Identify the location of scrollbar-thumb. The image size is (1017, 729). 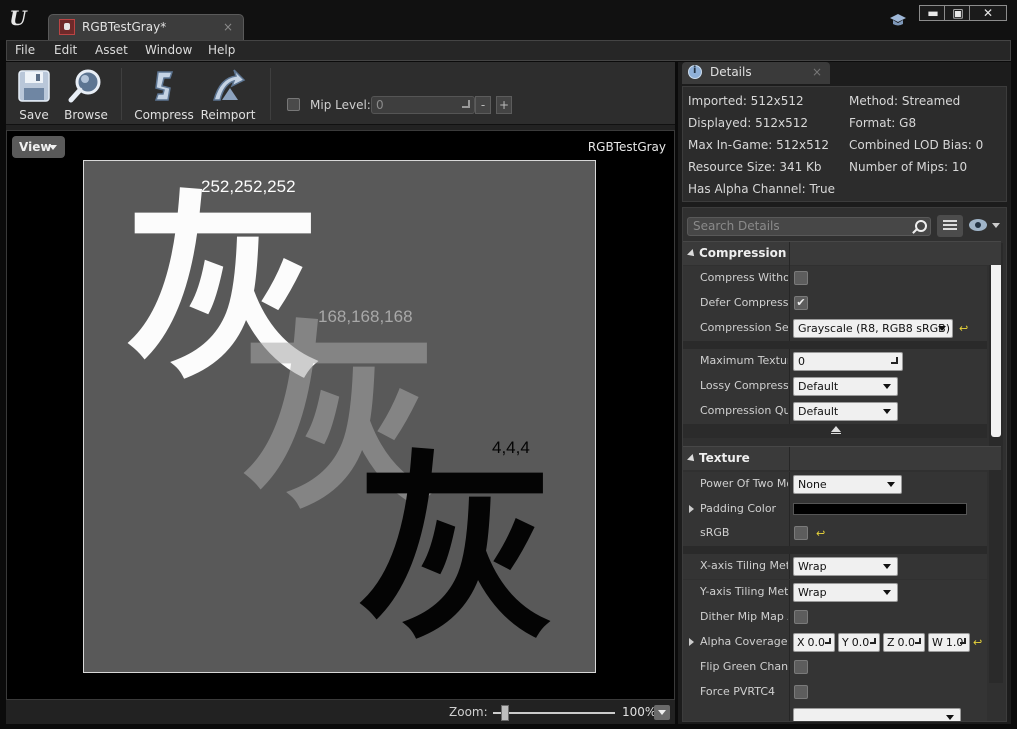
(996, 341).